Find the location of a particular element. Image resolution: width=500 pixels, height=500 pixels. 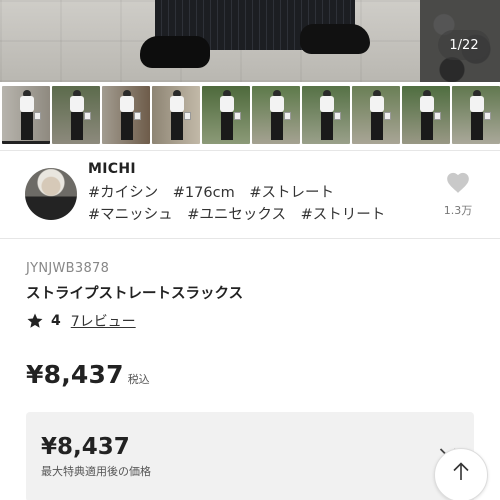

price: ¥8,437 is located at coordinates (75, 374).